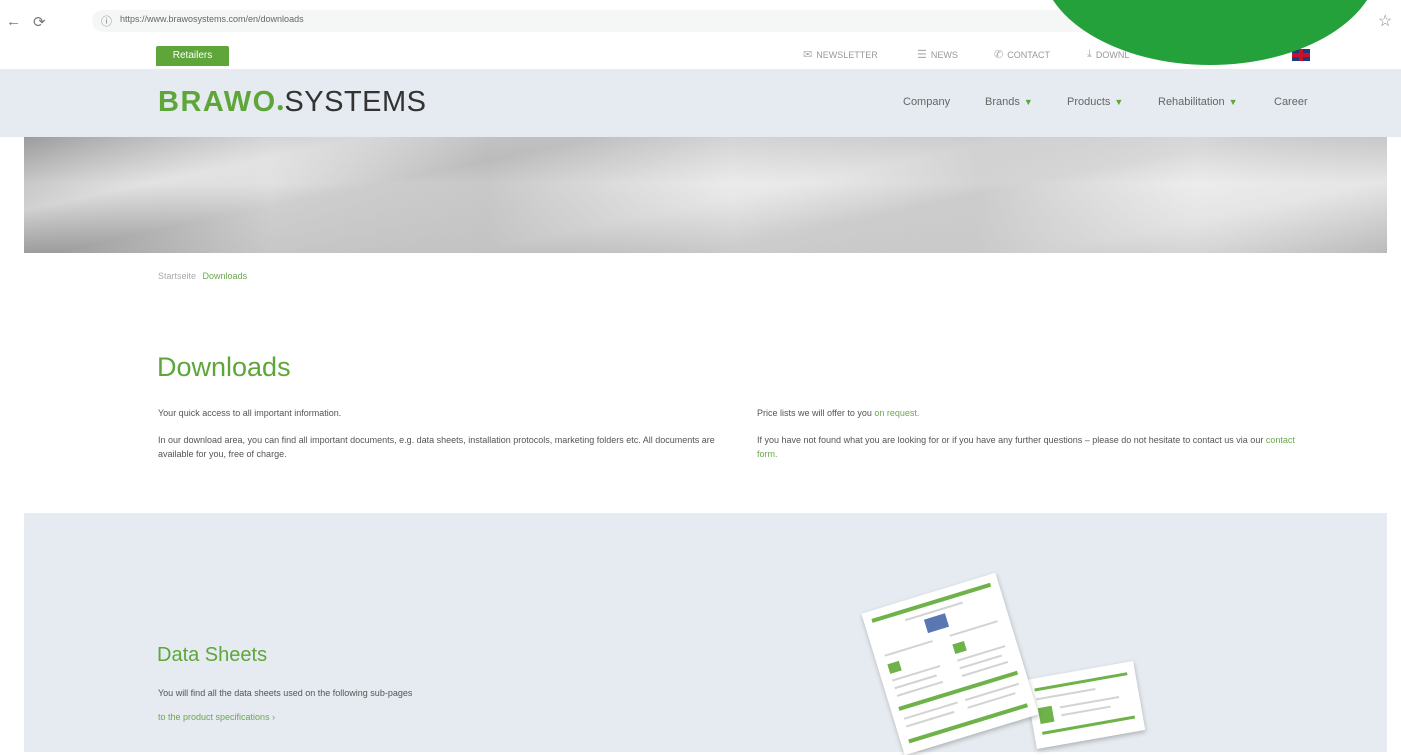 The height and width of the screenshot is (755, 1401). I want to click on menu-company: Company, so click(926, 102).